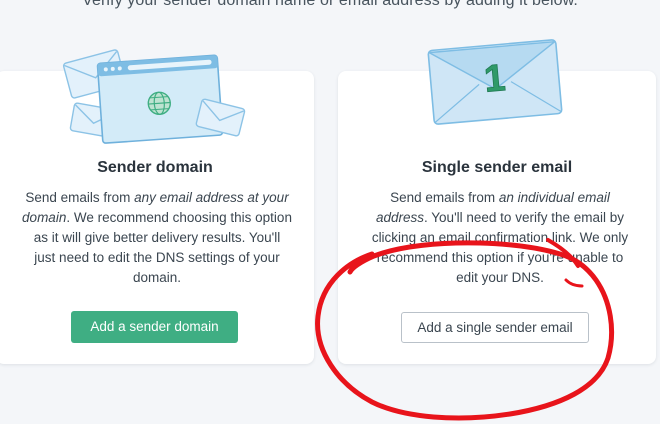  What do you see at coordinates (494, 79) in the screenshot?
I see `envelope-badge-number: 1` at bounding box center [494, 79].